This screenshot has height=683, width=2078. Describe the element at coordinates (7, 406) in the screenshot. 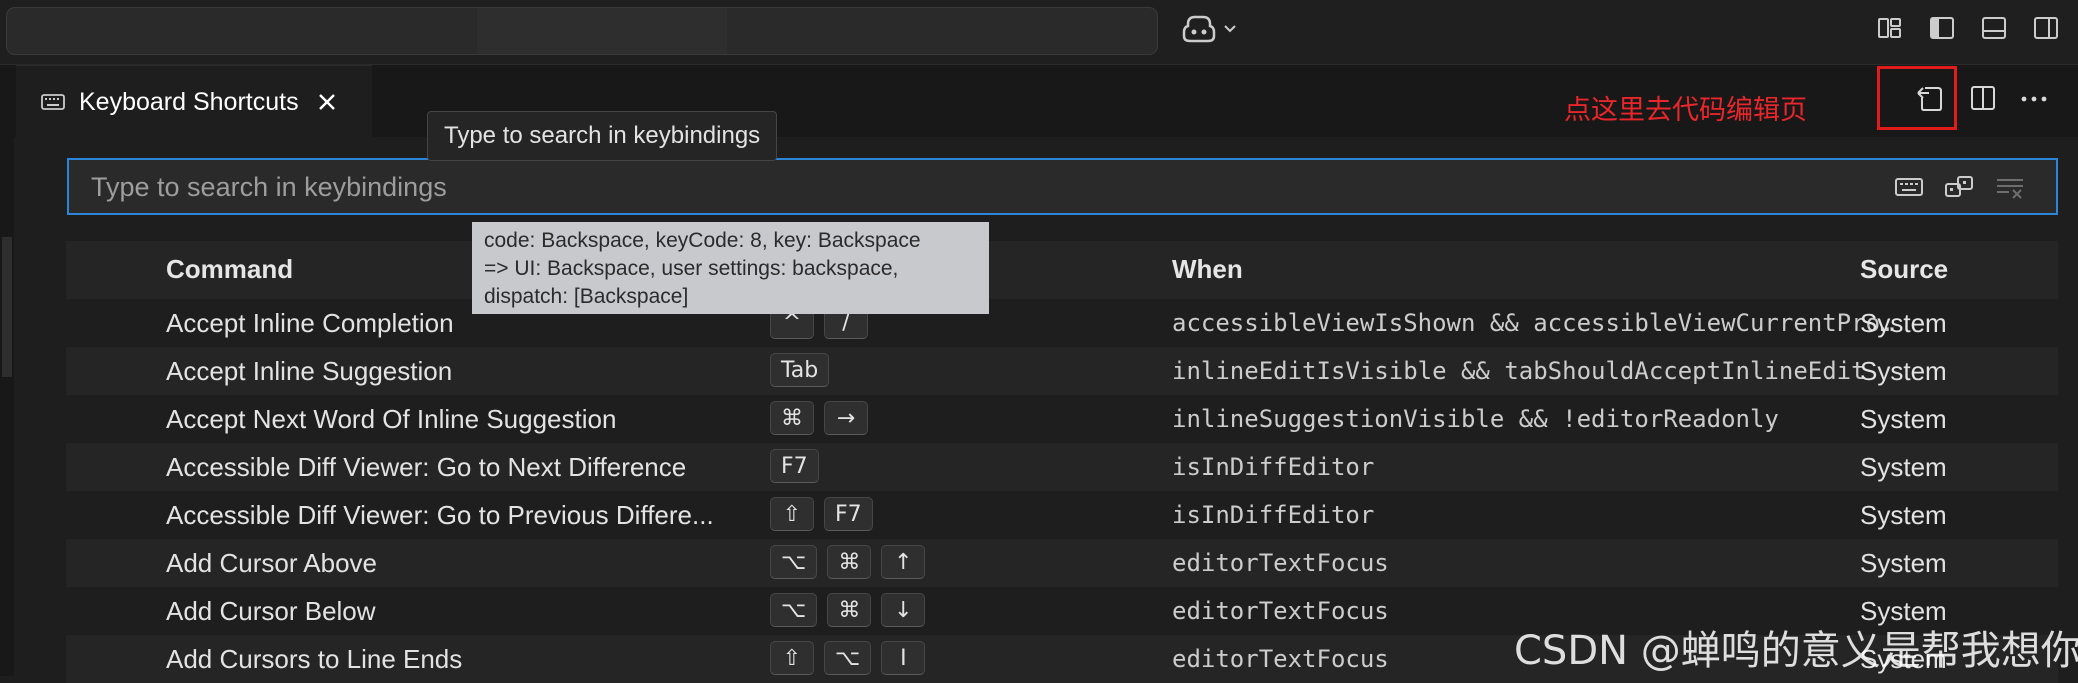

I see `sidebar-edge` at that location.